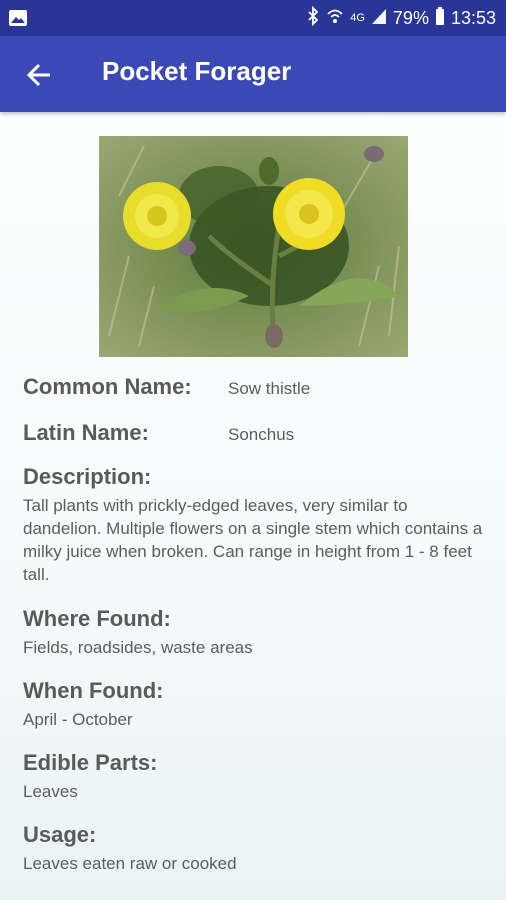  I want to click on wifi-icon, so click(335, 18).